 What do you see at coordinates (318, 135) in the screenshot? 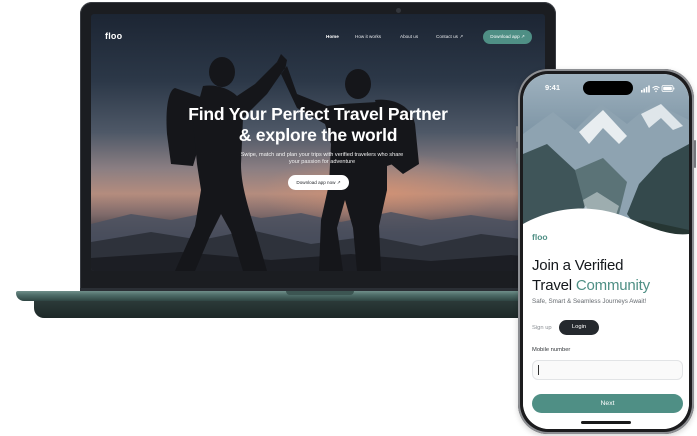
I see `hero-title-line2: & explore the world` at bounding box center [318, 135].